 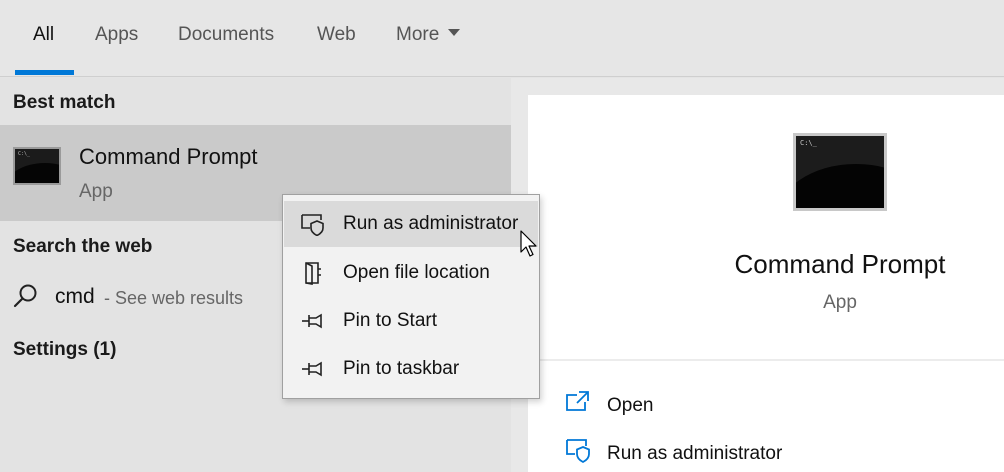 I want to click on divider, so click(x=766, y=360).